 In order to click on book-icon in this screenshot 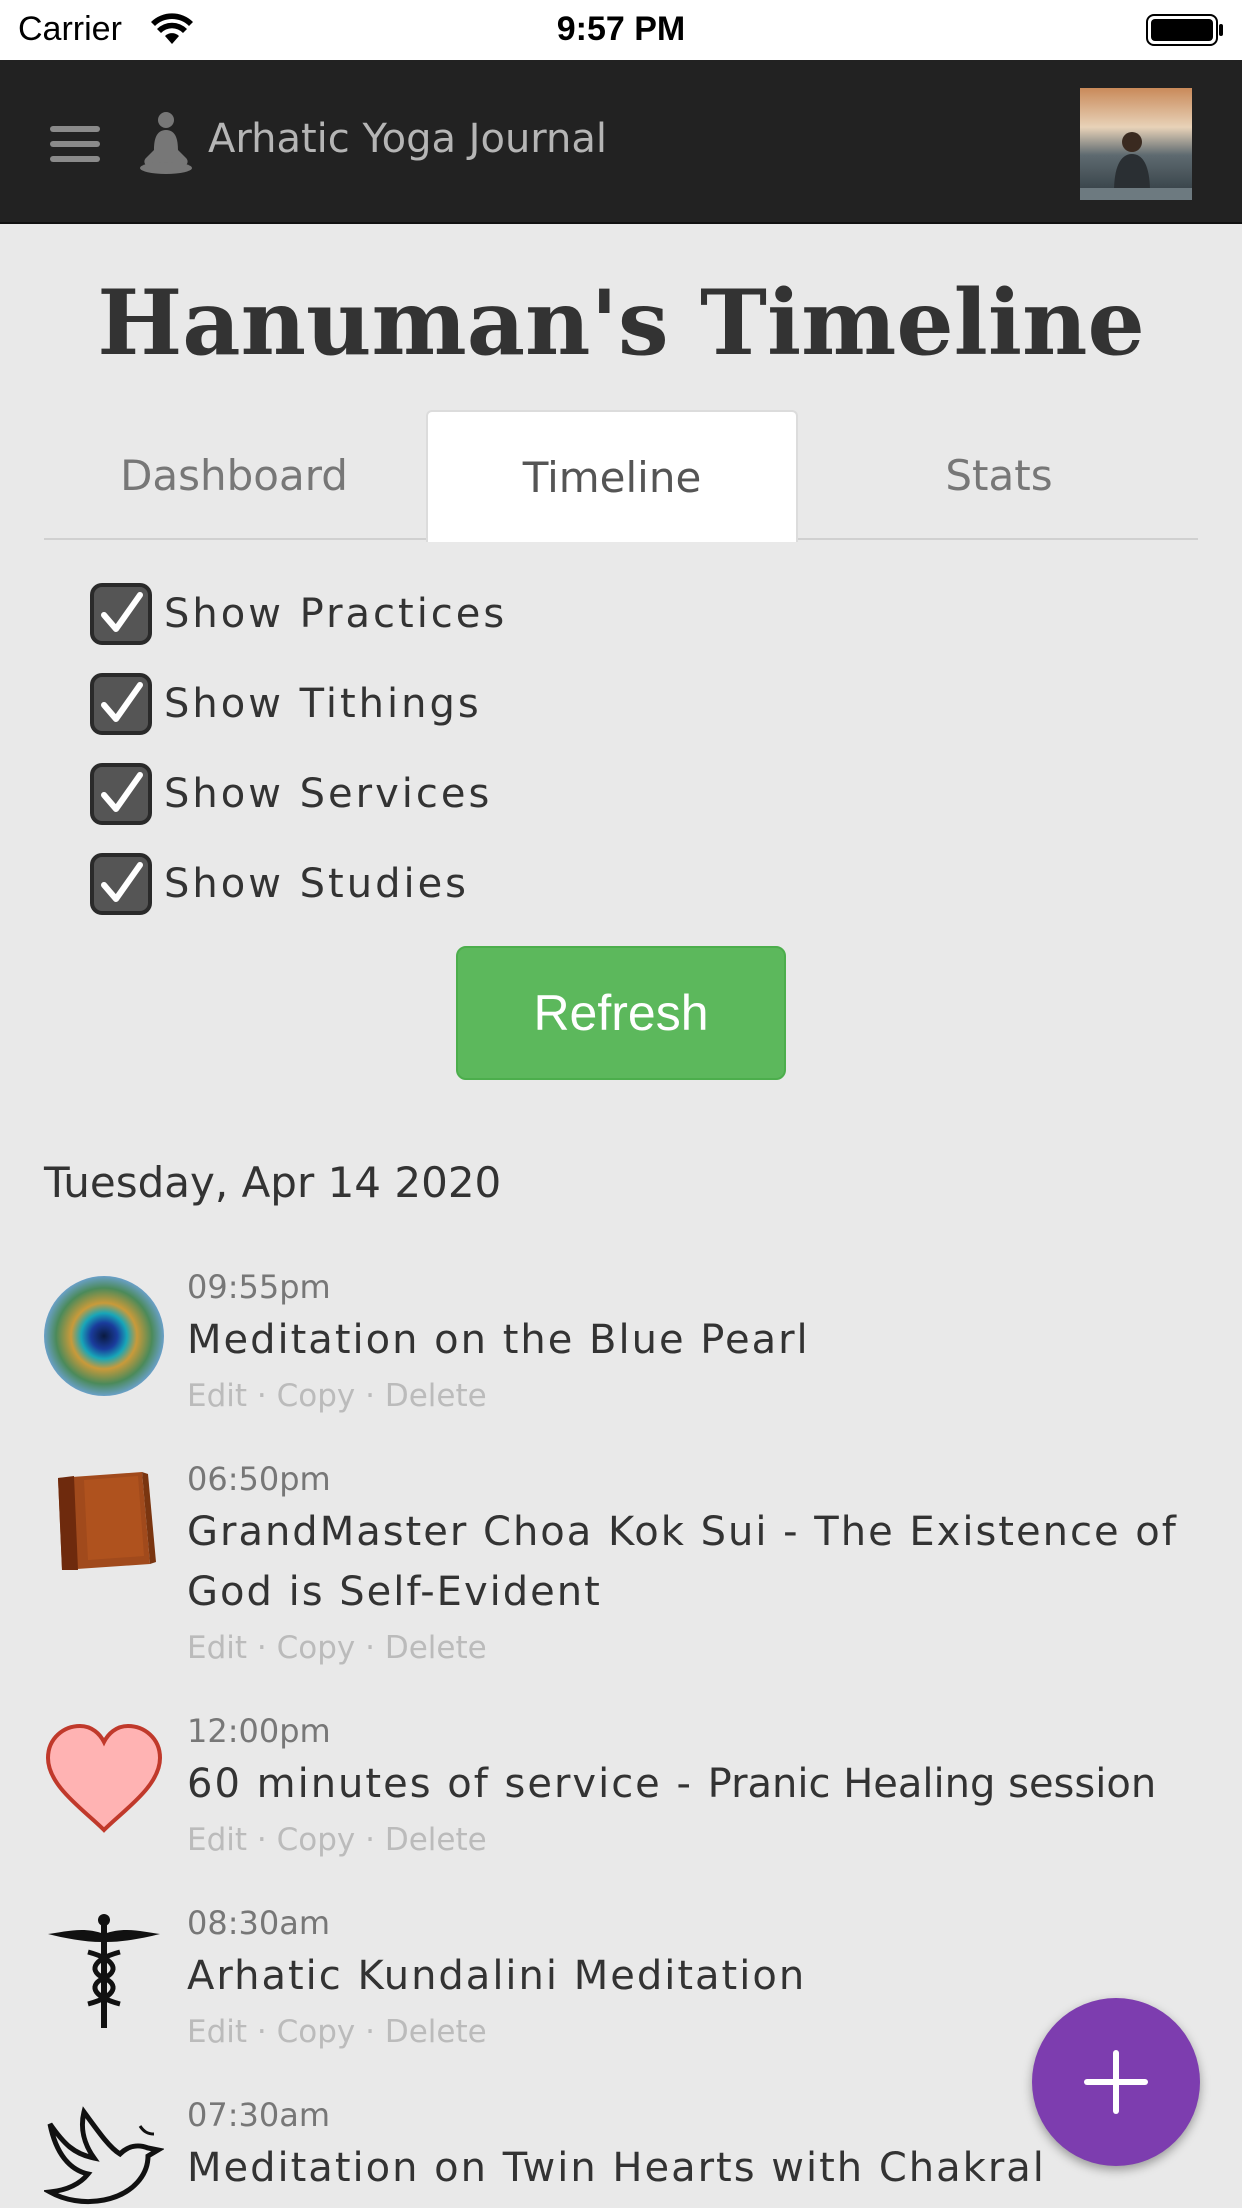, I will do `click(107, 1521)`.